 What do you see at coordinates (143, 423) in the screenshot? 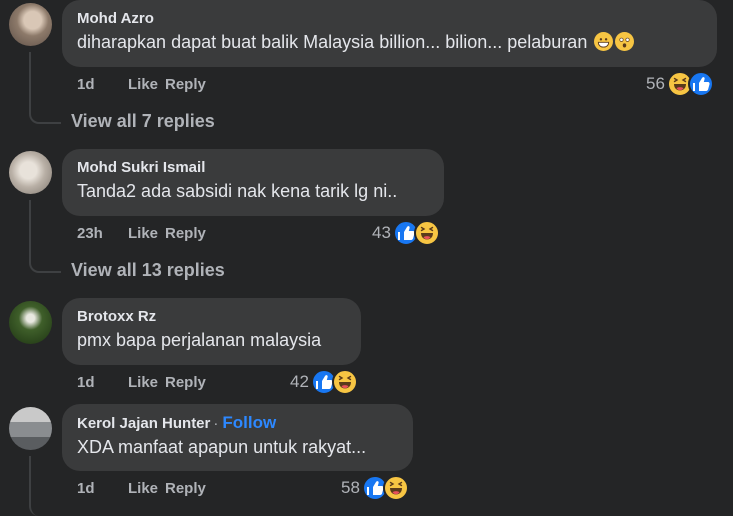
I see `comment-author: Kerol Jajan Hunter` at bounding box center [143, 423].